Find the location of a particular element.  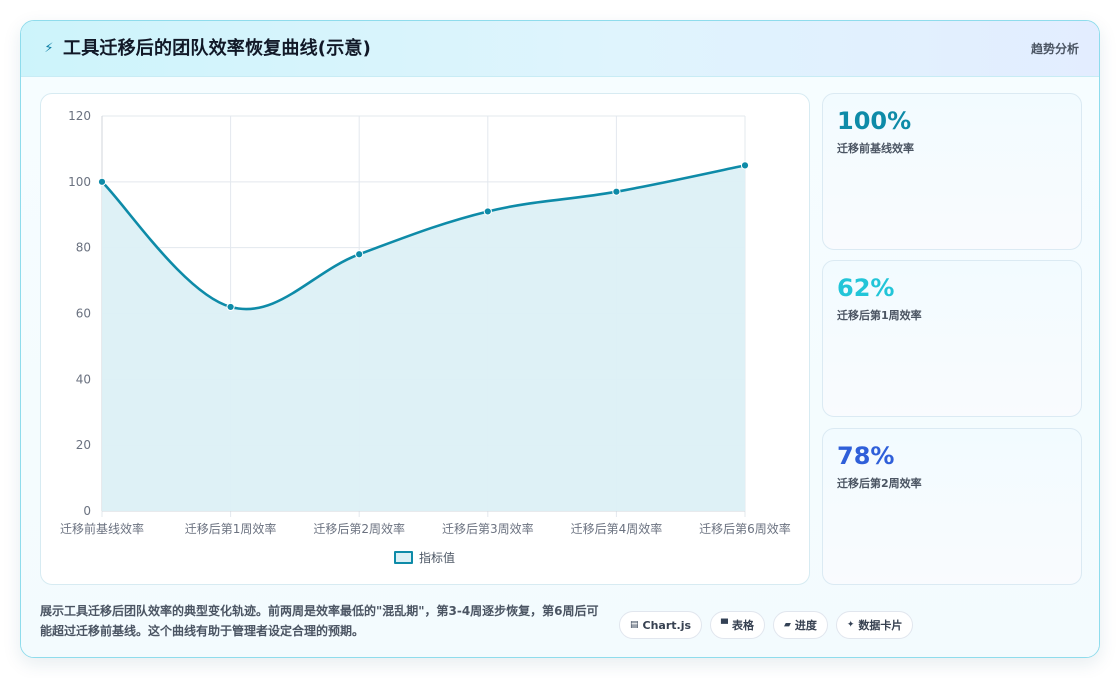

sparkle-icon: ✦ is located at coordinates (850, 625).